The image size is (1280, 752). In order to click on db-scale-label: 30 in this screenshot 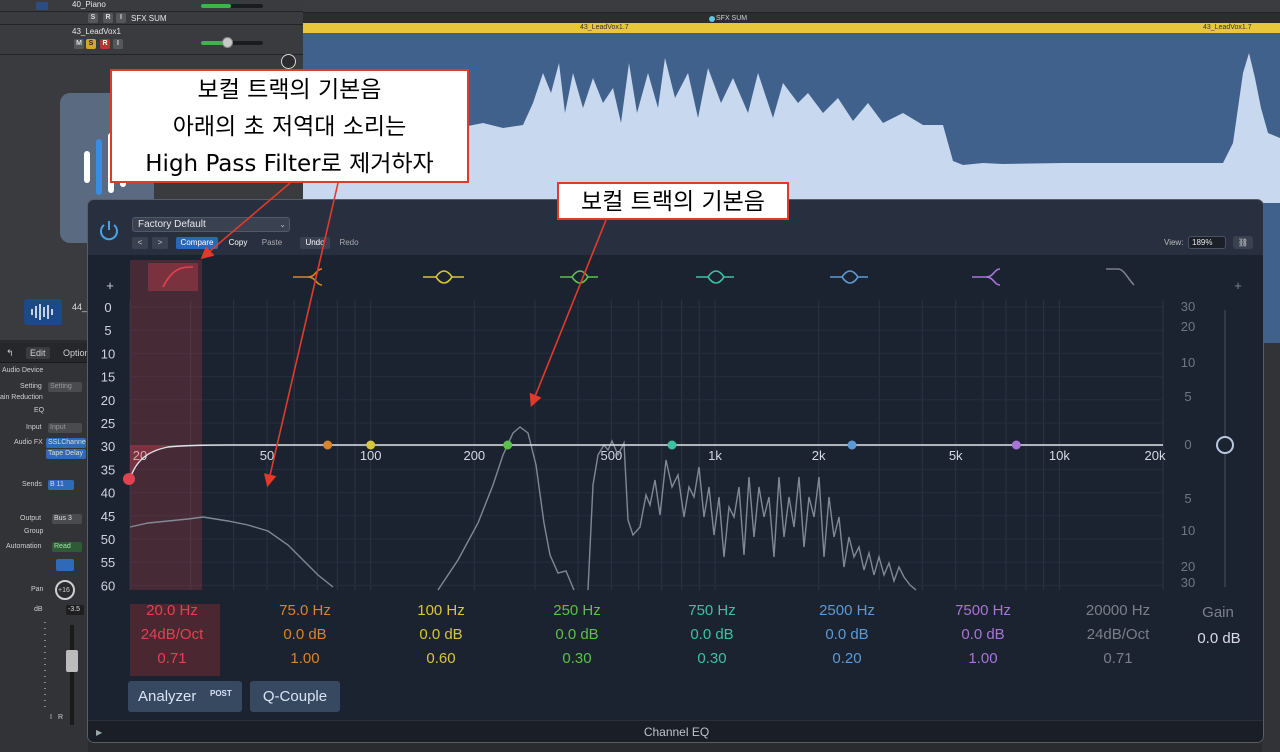, I will do `click(108, 446)`.